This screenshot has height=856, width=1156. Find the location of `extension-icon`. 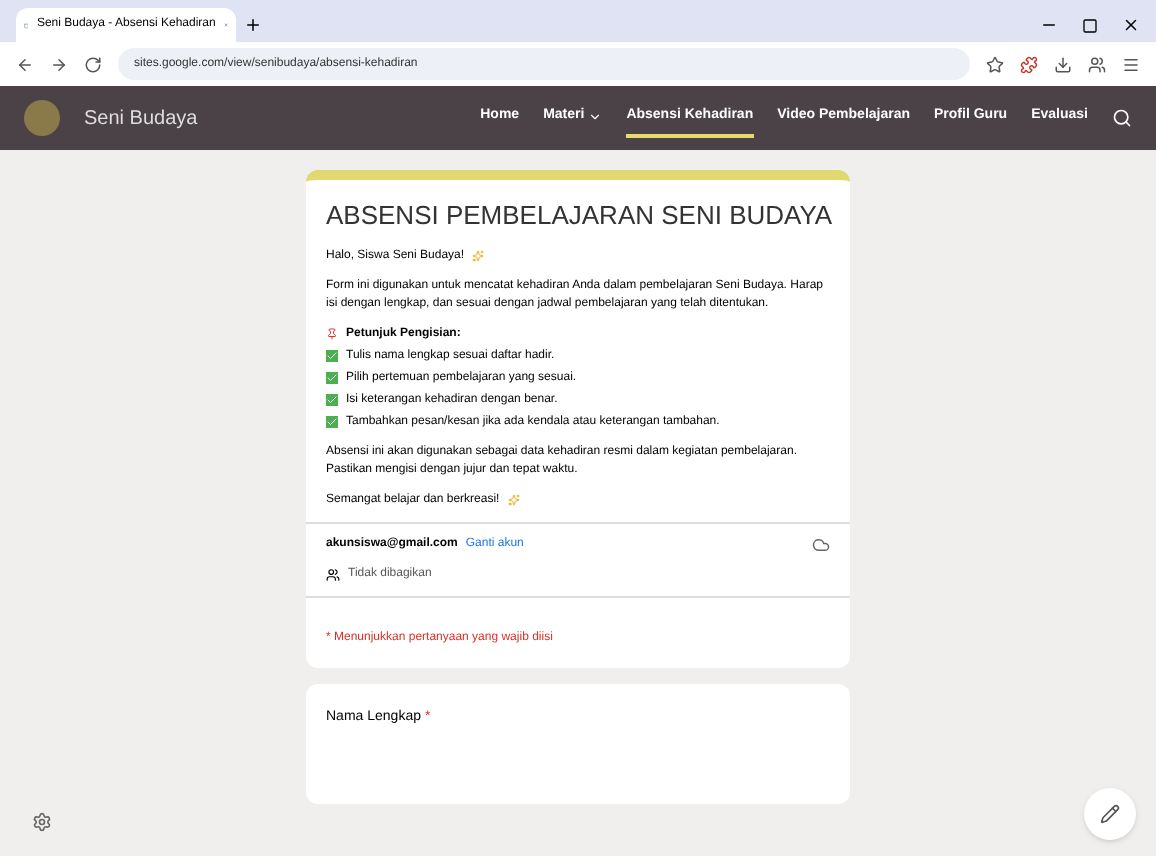

extension-icon is located at coordinates (1029, 64).